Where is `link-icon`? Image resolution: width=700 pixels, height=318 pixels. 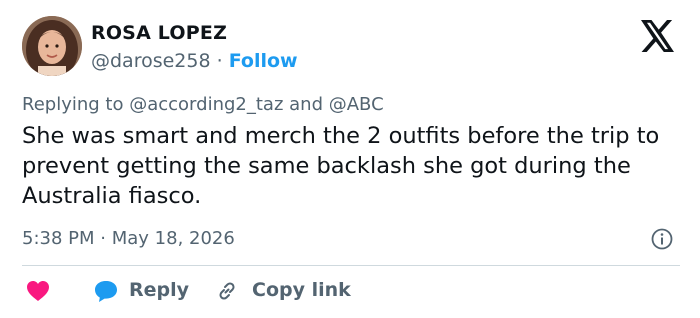 link-icon is located at coordinates (227, 291).